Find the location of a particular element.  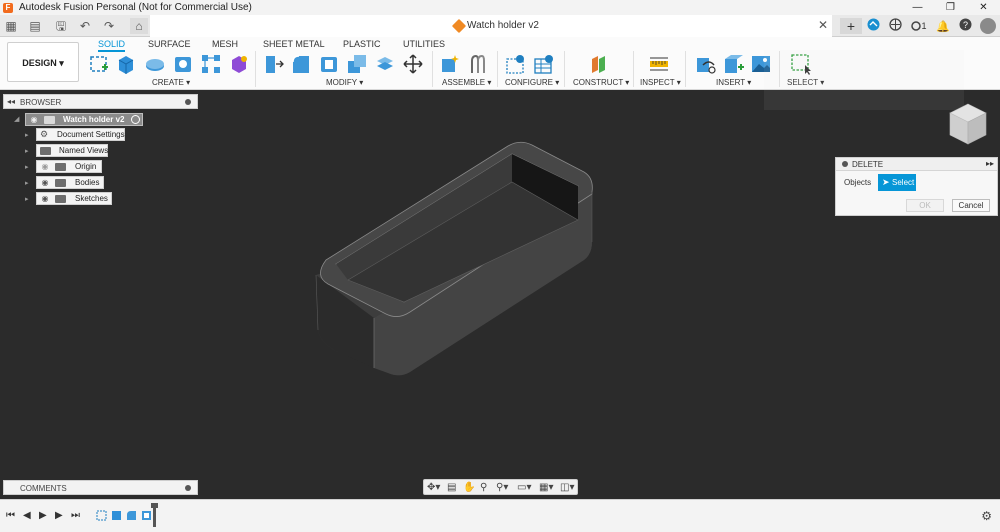

save-icon: 🖫 is located at coordinates (61, 26).